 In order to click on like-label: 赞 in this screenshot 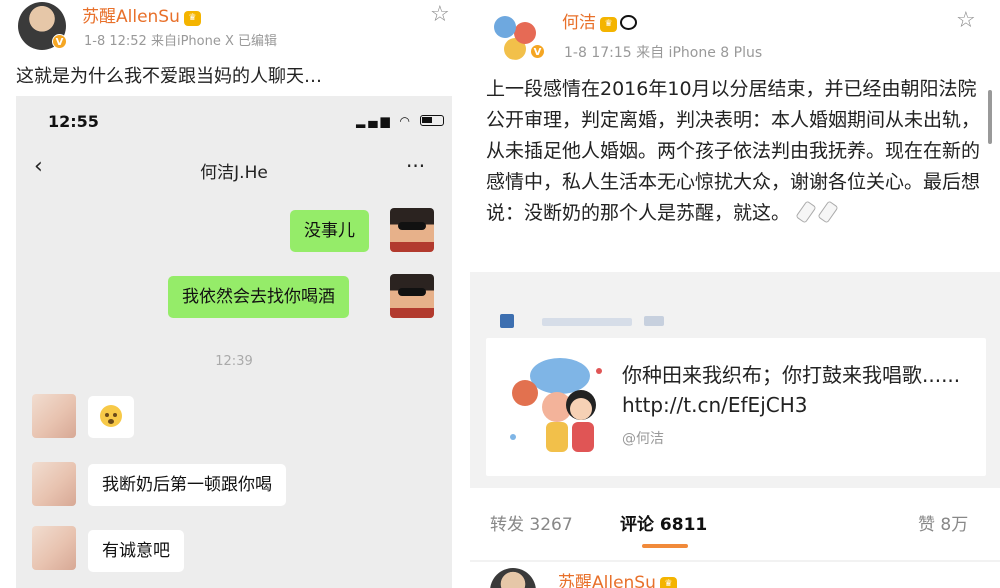, I will do `click(926, 525)`.